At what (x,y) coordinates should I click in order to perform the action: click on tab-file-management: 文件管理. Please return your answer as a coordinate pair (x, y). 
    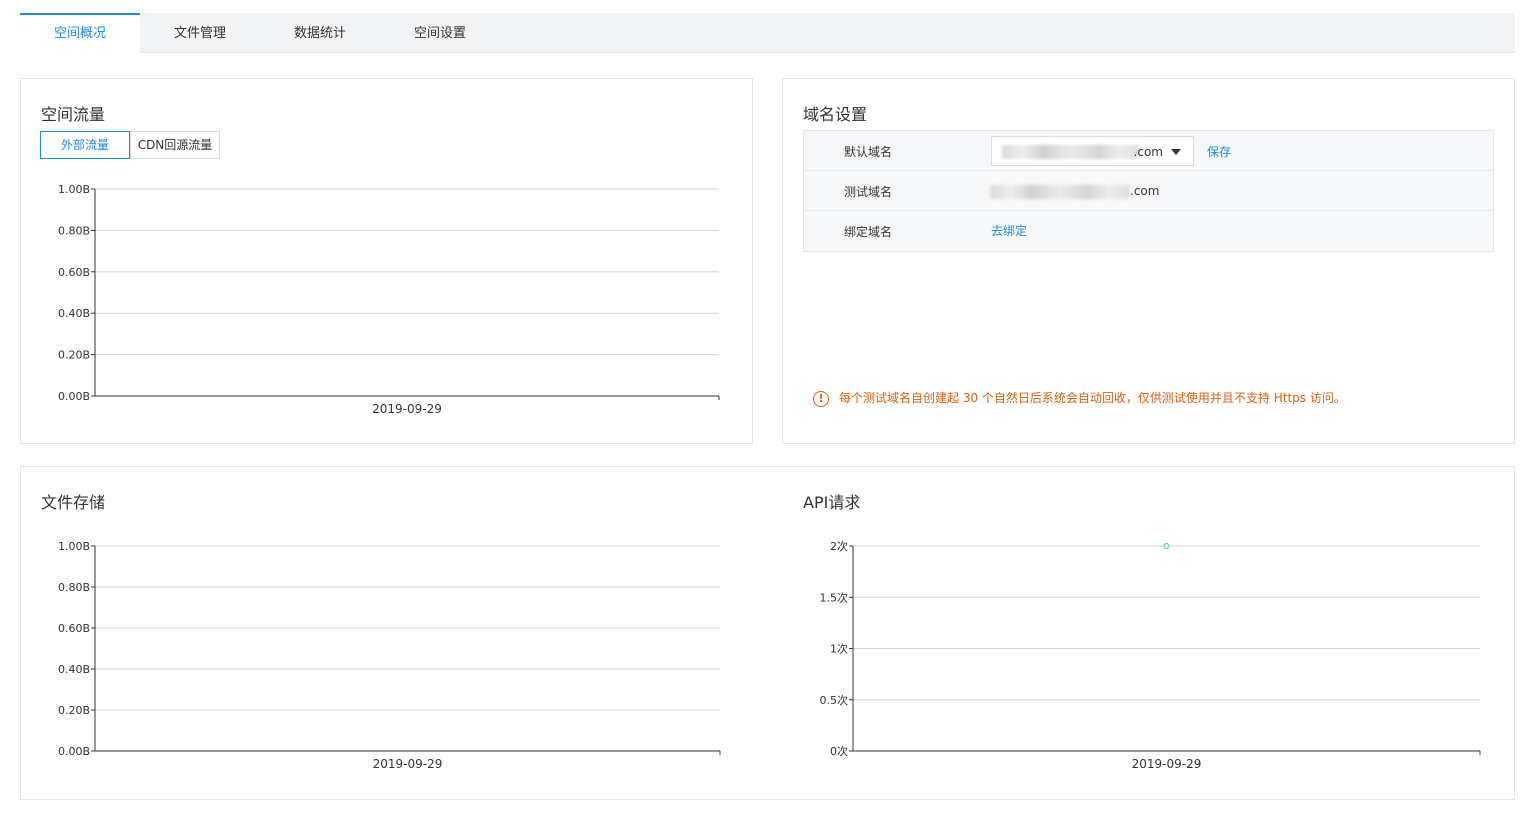
    Looking at the image, I should click on (200, 33).